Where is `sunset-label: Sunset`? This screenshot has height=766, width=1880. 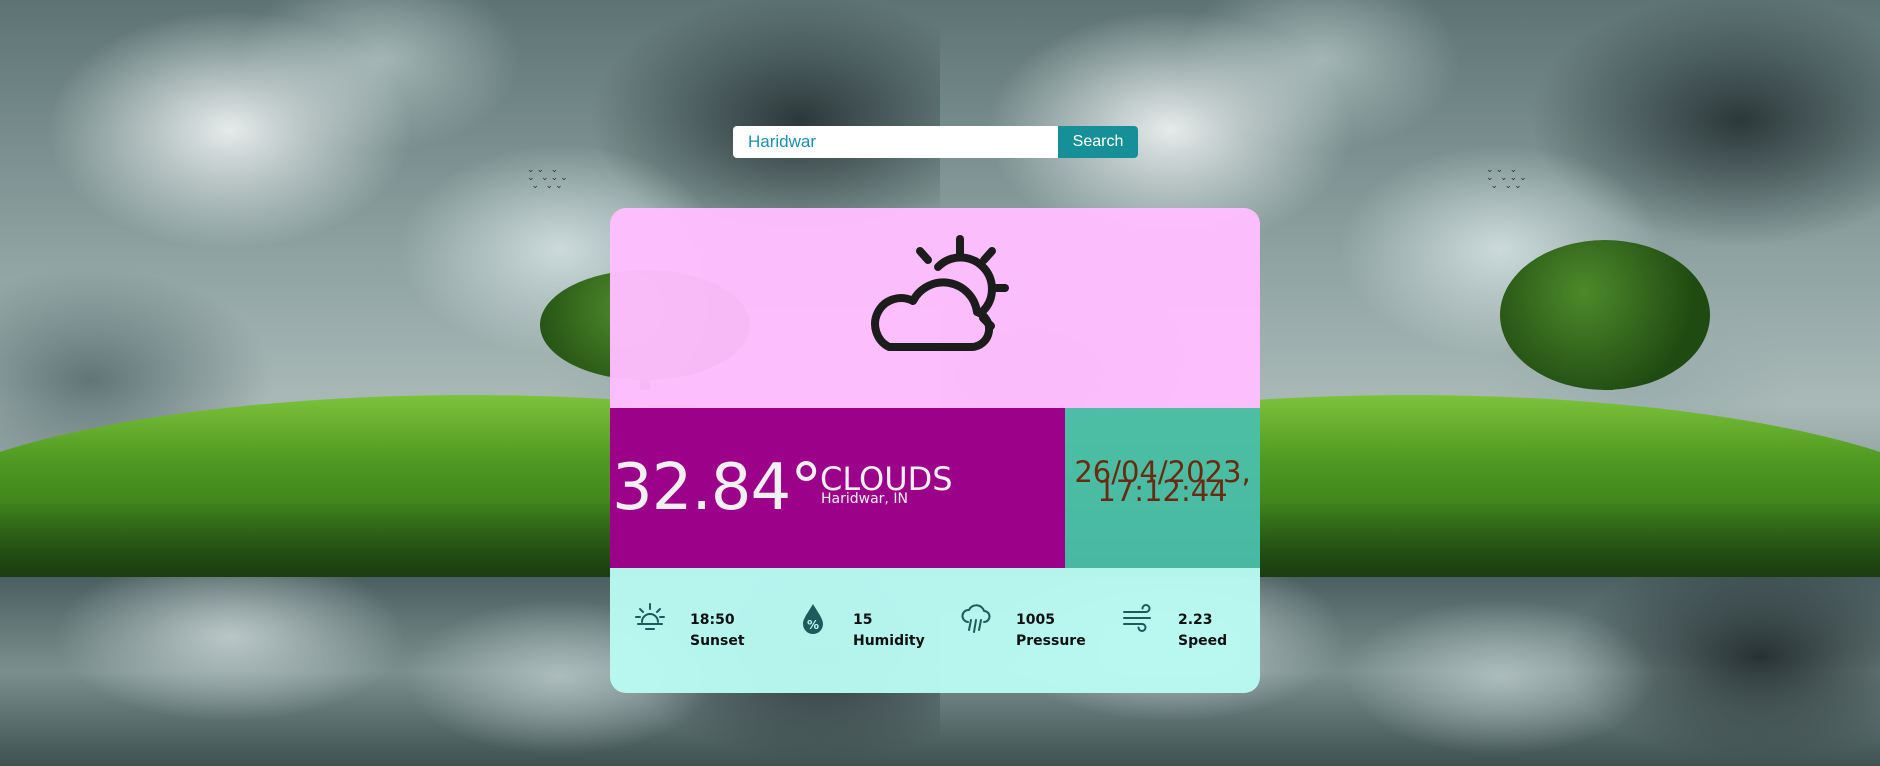 sunset-label: Sunset is located at coordinates (717, 641).